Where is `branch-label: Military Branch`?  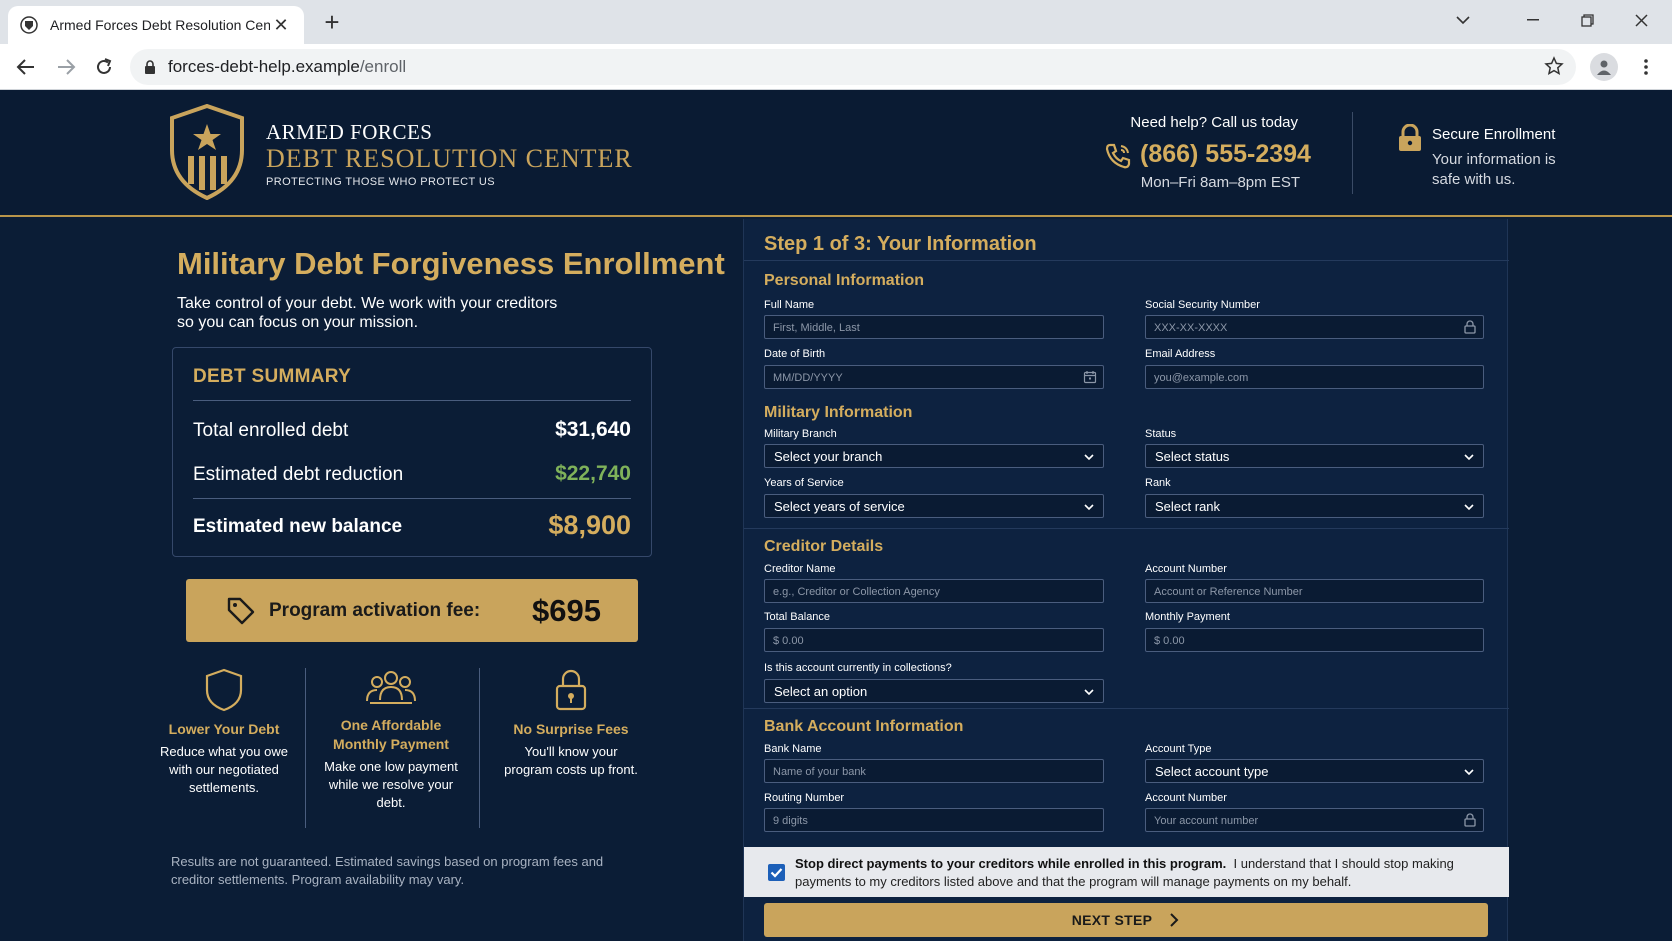 branch-label: Military Branch is located at coordinates (800, 434).